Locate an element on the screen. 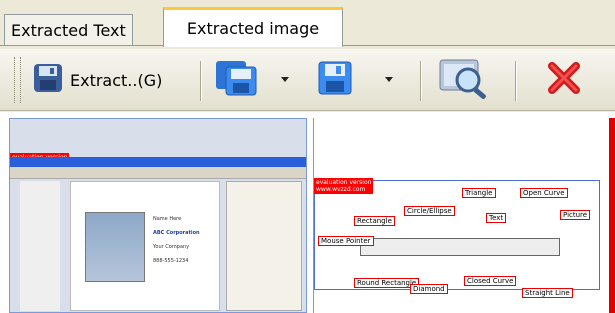 Image resolution: width=615 pixels, height=313 pixels. save-all-button is located at coordinates (236, 80).